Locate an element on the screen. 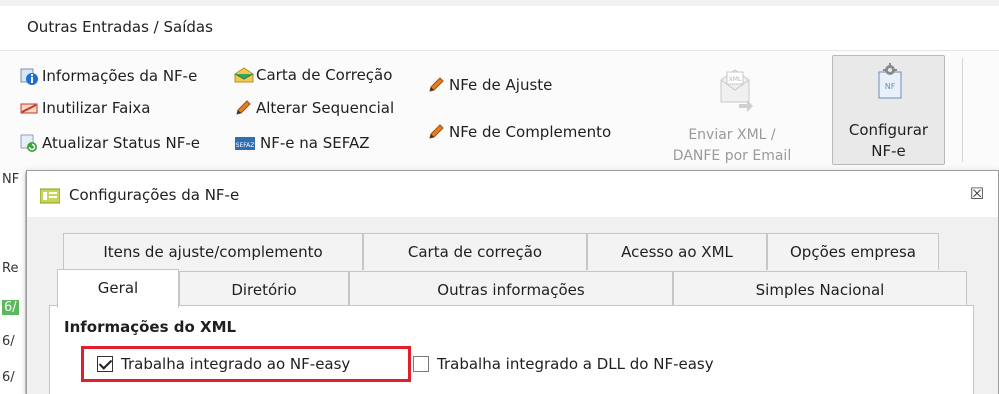 This screenshot has height=394, width=999. configure-nfe-label: Configurar NF-e is located at coordinates (888, 141).